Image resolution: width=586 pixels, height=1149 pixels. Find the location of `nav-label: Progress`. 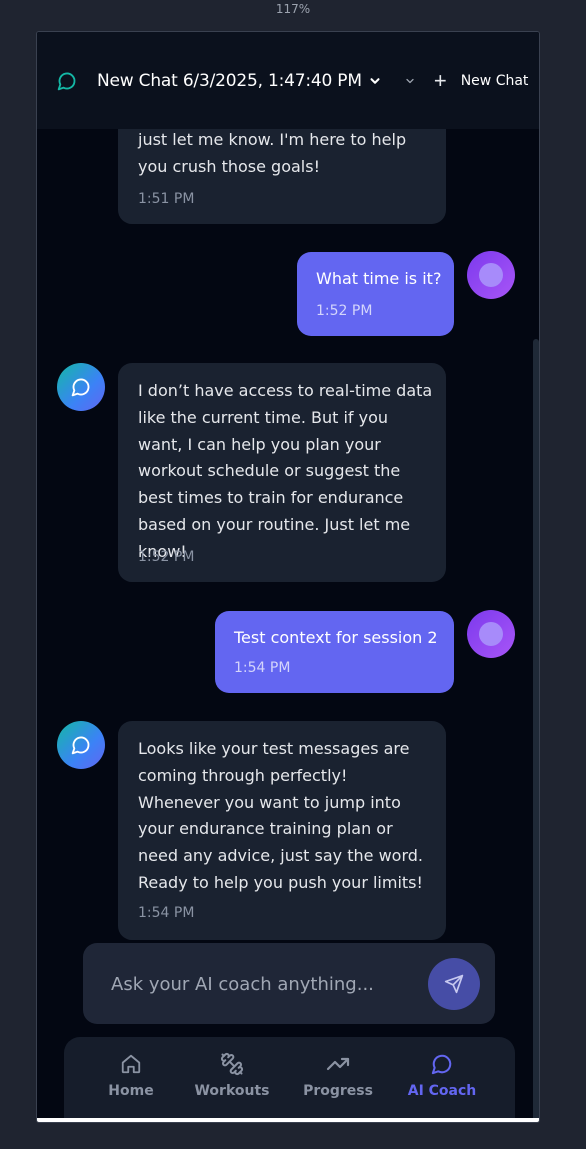

nav-label: Progress is located at coordinates (338, 1091).